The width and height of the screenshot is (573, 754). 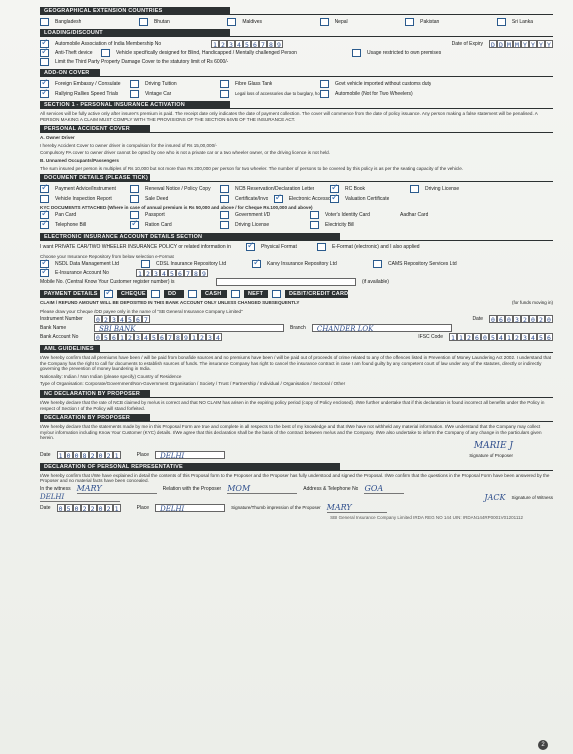 What do you see at coordinates (247, 44) in the screenshot?
I see `aai-number-grid: 123456789` at bounding box center [247, 44].